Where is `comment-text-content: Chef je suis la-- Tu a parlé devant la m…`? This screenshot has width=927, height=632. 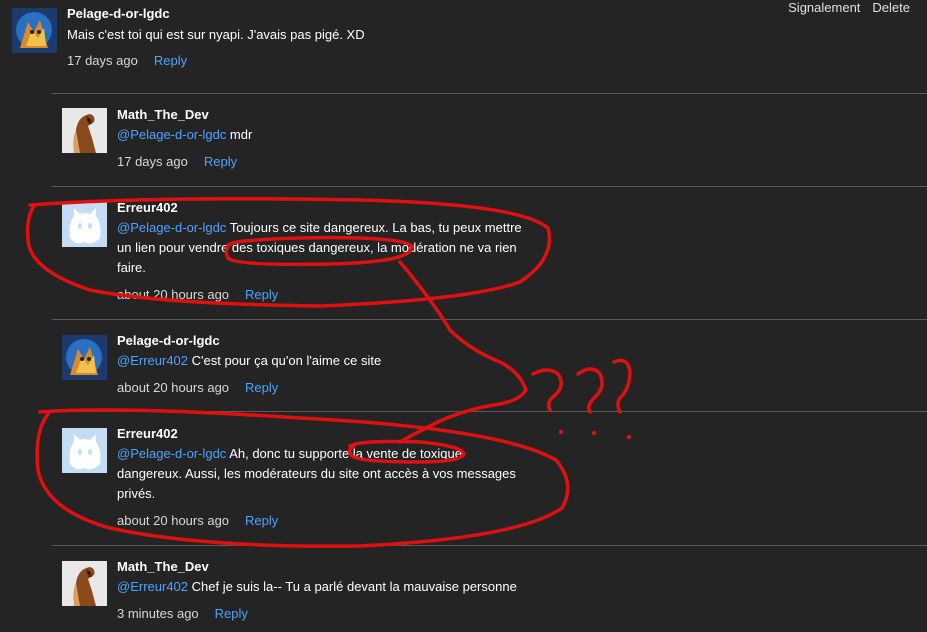
comment-text-content: Chef je suis la-- Tu a parlé devant la m… is located at coordinates (352, 586).